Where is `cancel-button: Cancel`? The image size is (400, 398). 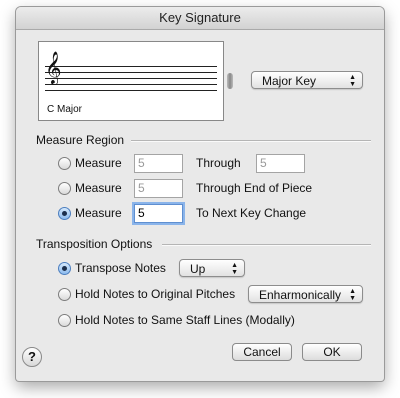 cancel-button: Cancel is located at coordinates (262, 352).